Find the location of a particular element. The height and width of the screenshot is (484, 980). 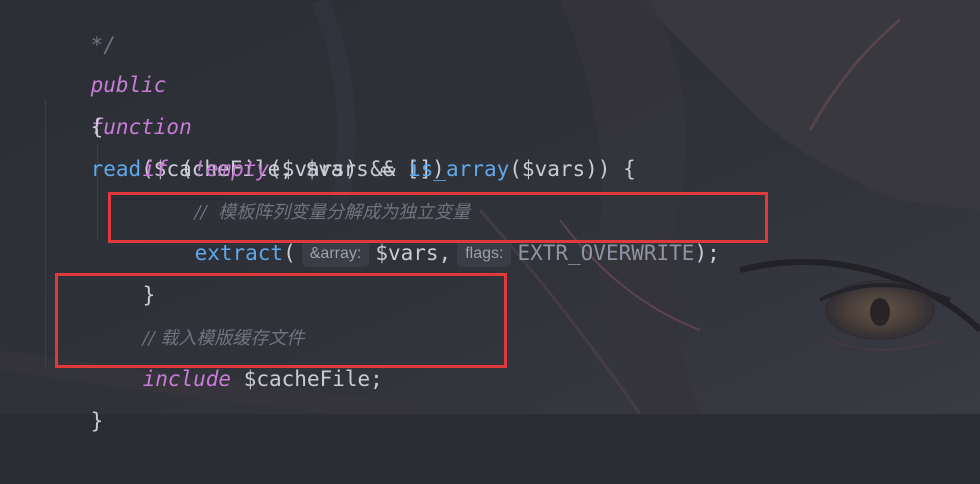

param-hint-array: &array: is located at coordinates (335, 254).